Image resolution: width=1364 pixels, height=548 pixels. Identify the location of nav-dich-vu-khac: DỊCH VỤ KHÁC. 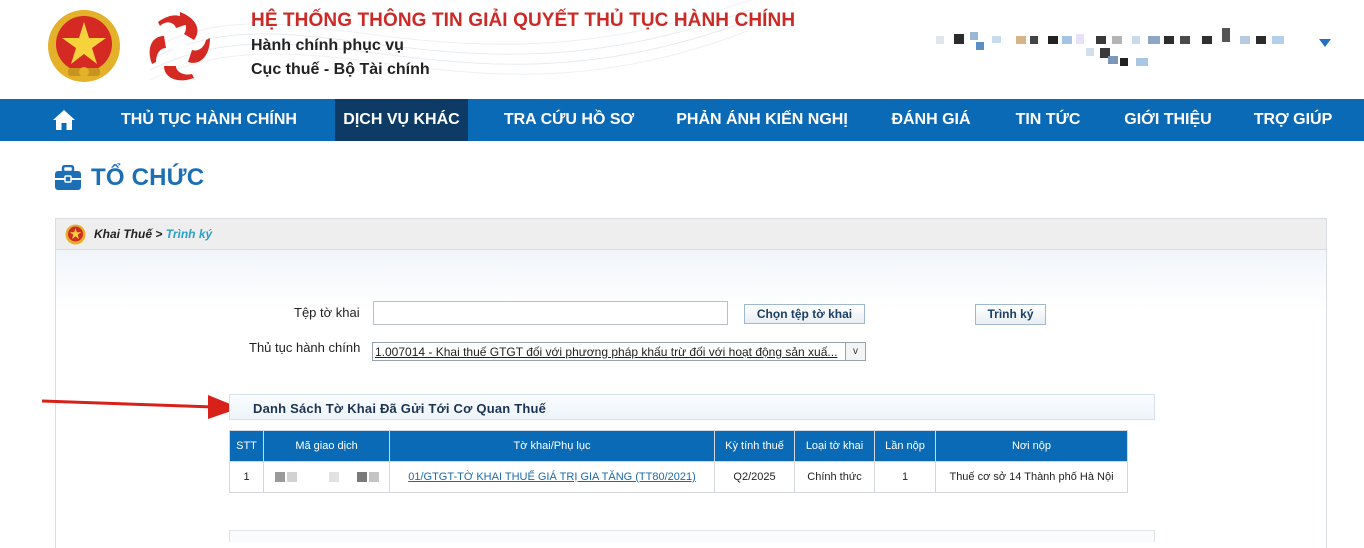
(401, 120).